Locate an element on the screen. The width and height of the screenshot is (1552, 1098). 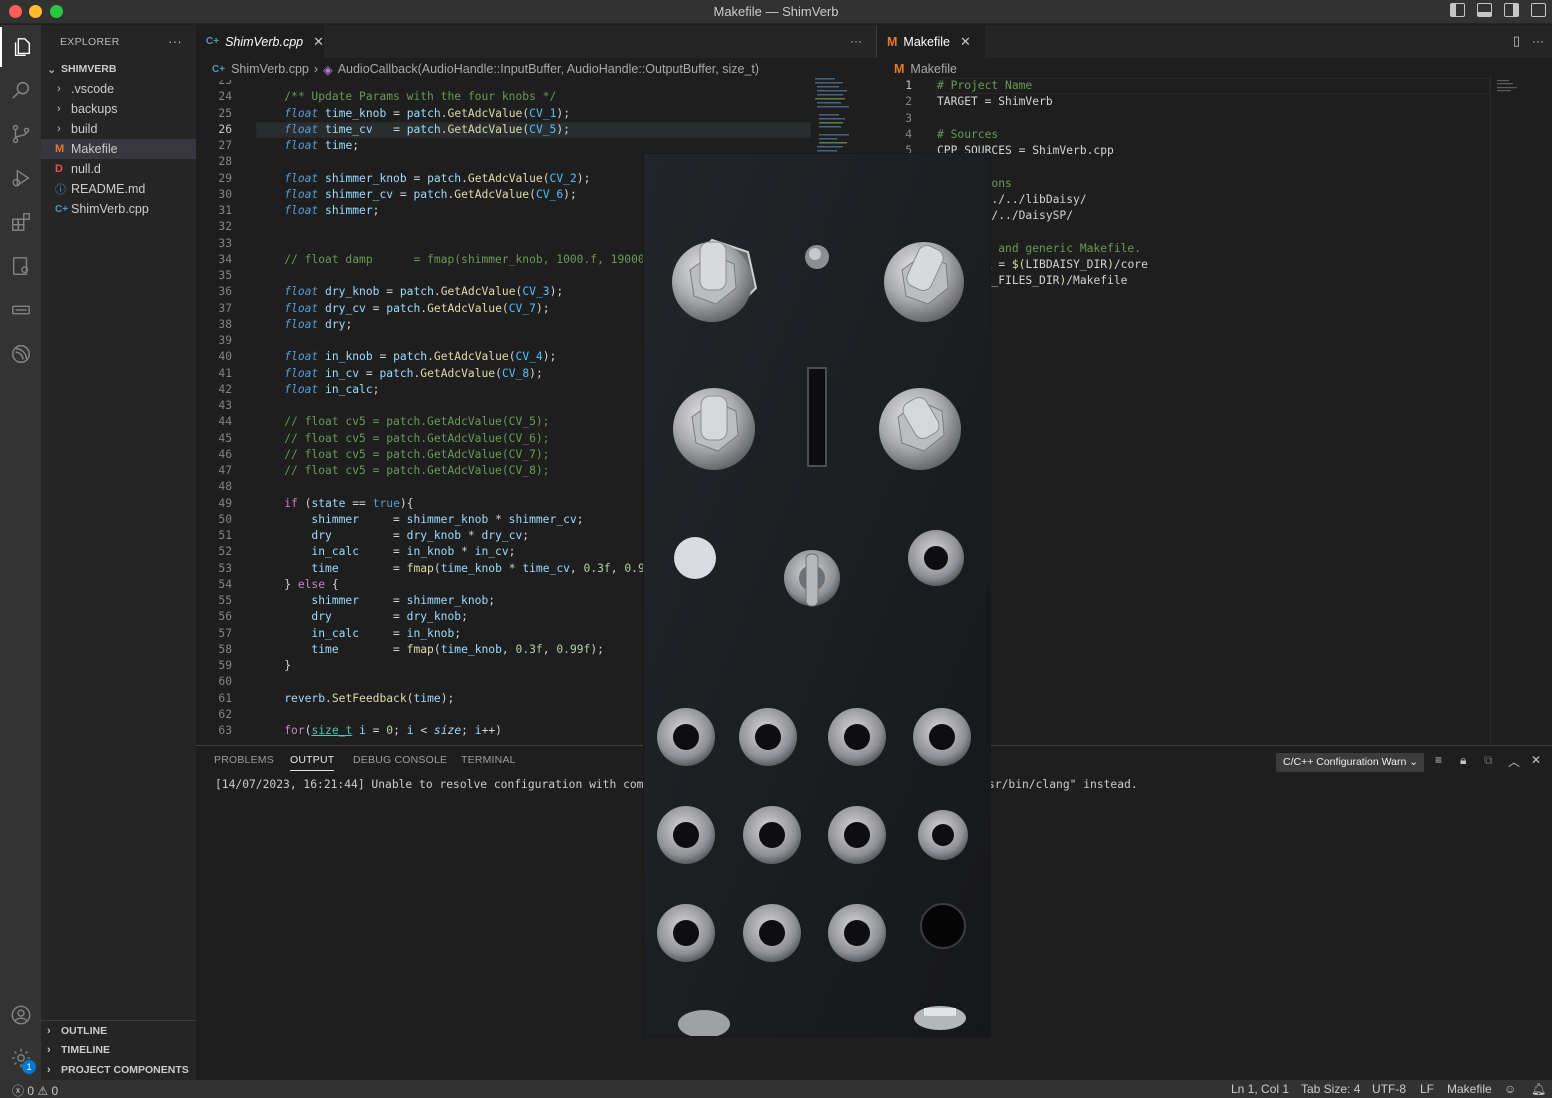
panel-tab-terminal: TERMINAL is located at coordinates (488, 760).